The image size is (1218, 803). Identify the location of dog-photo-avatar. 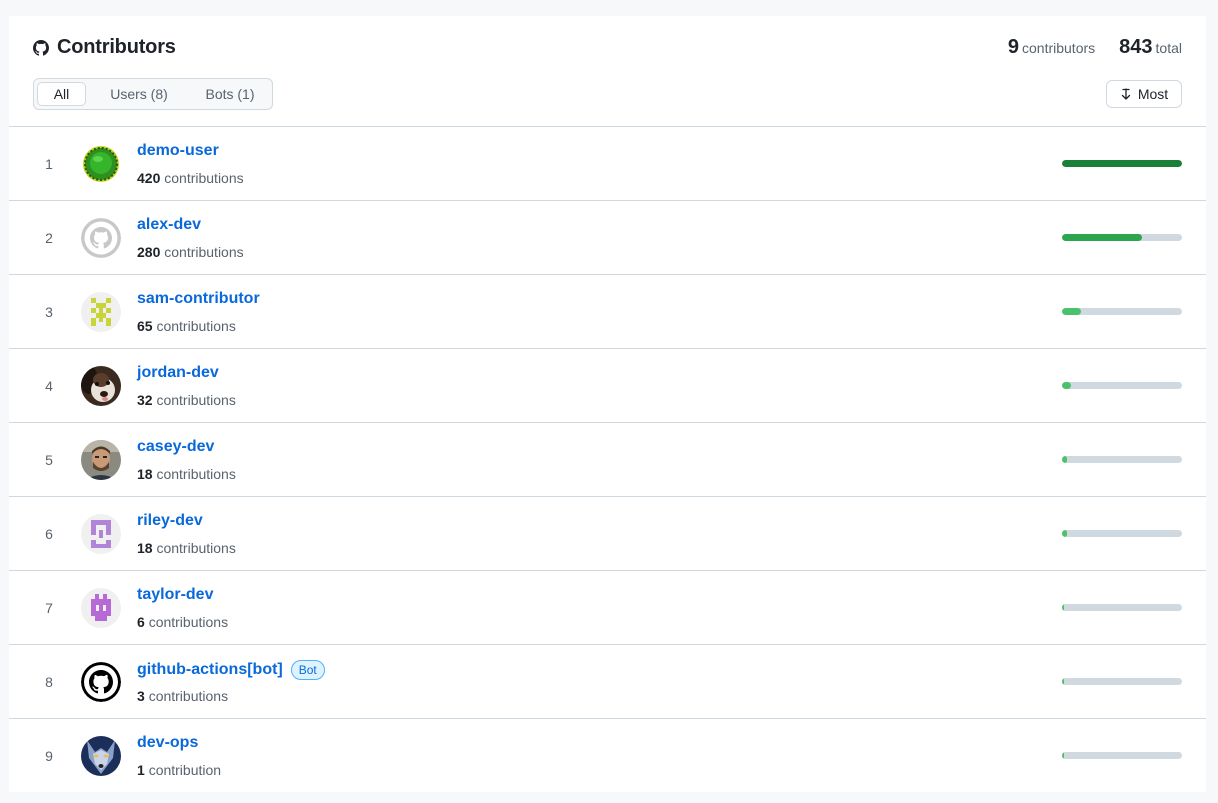
(101, 386).